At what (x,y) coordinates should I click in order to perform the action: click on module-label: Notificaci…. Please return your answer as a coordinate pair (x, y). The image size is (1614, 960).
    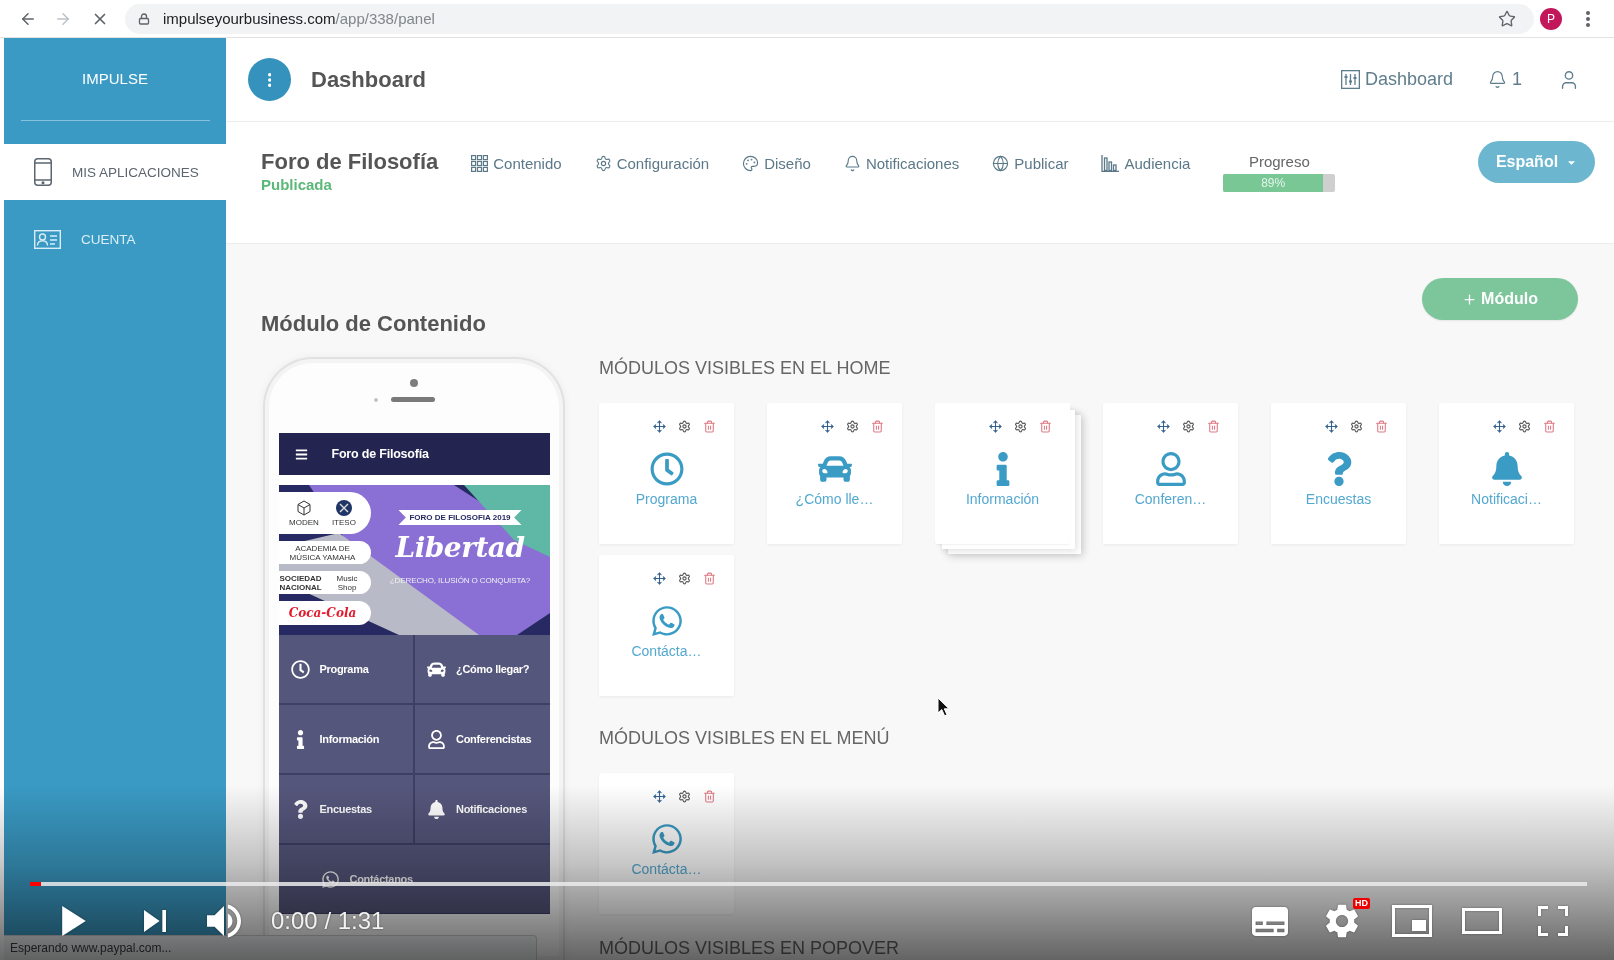
    Looking at the image, I should click on (1506, 499).